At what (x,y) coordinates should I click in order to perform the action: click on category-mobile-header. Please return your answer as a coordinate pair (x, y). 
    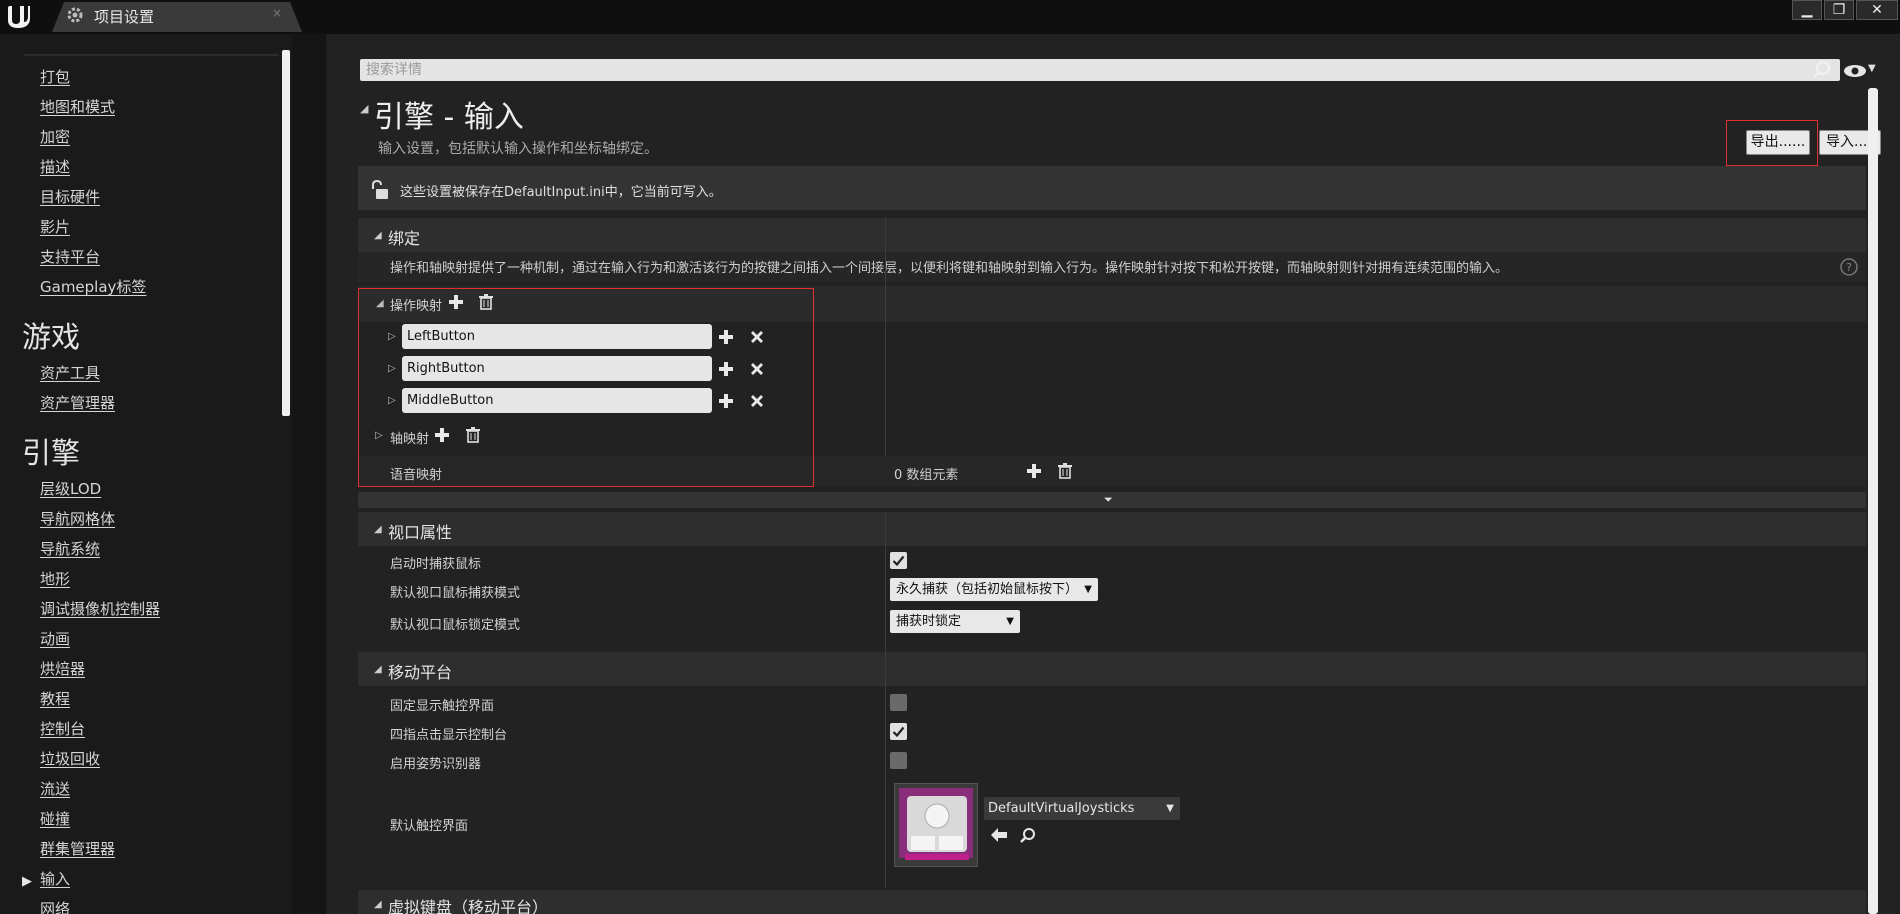
    Looking at the image, I should click on (1112, 669).